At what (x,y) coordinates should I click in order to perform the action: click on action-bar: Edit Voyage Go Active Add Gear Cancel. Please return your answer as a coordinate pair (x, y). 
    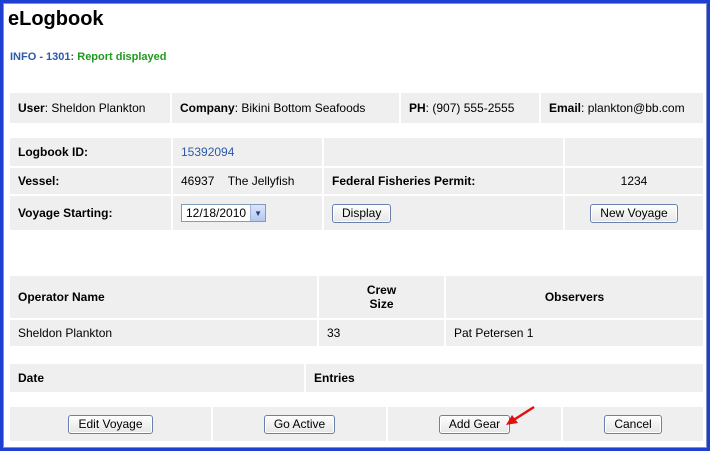
    Looking at the image, I should click on (356, 425).